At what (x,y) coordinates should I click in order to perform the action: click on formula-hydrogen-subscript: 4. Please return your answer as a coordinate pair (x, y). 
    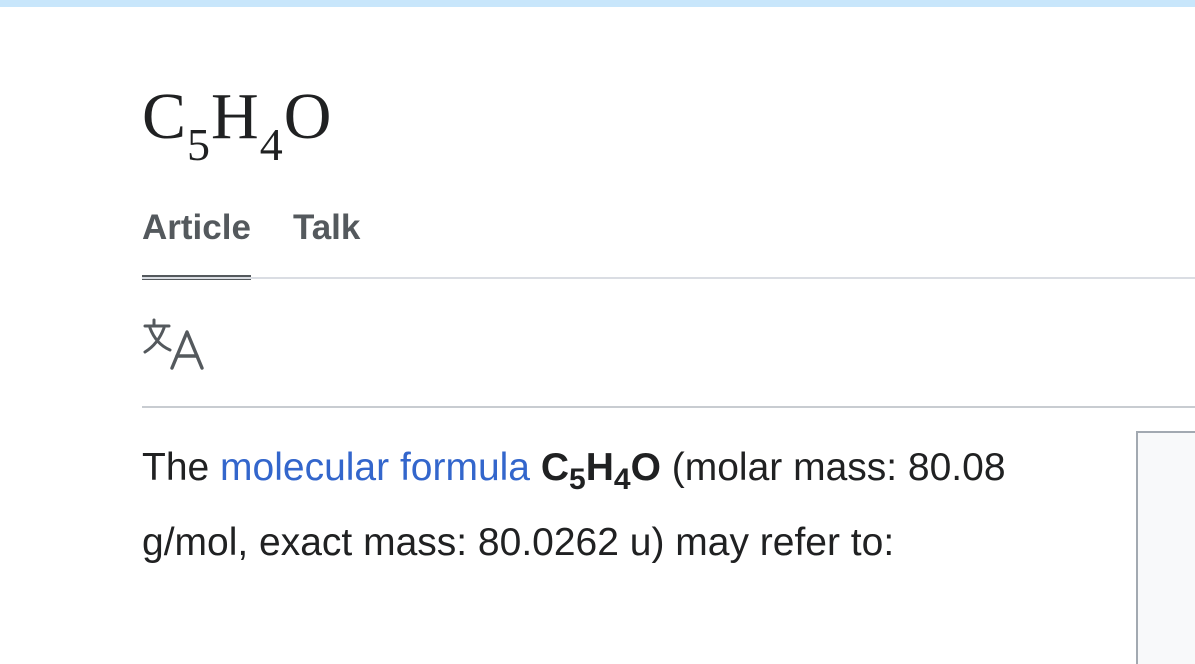
    Looking at the image, I should click on (622, 479).